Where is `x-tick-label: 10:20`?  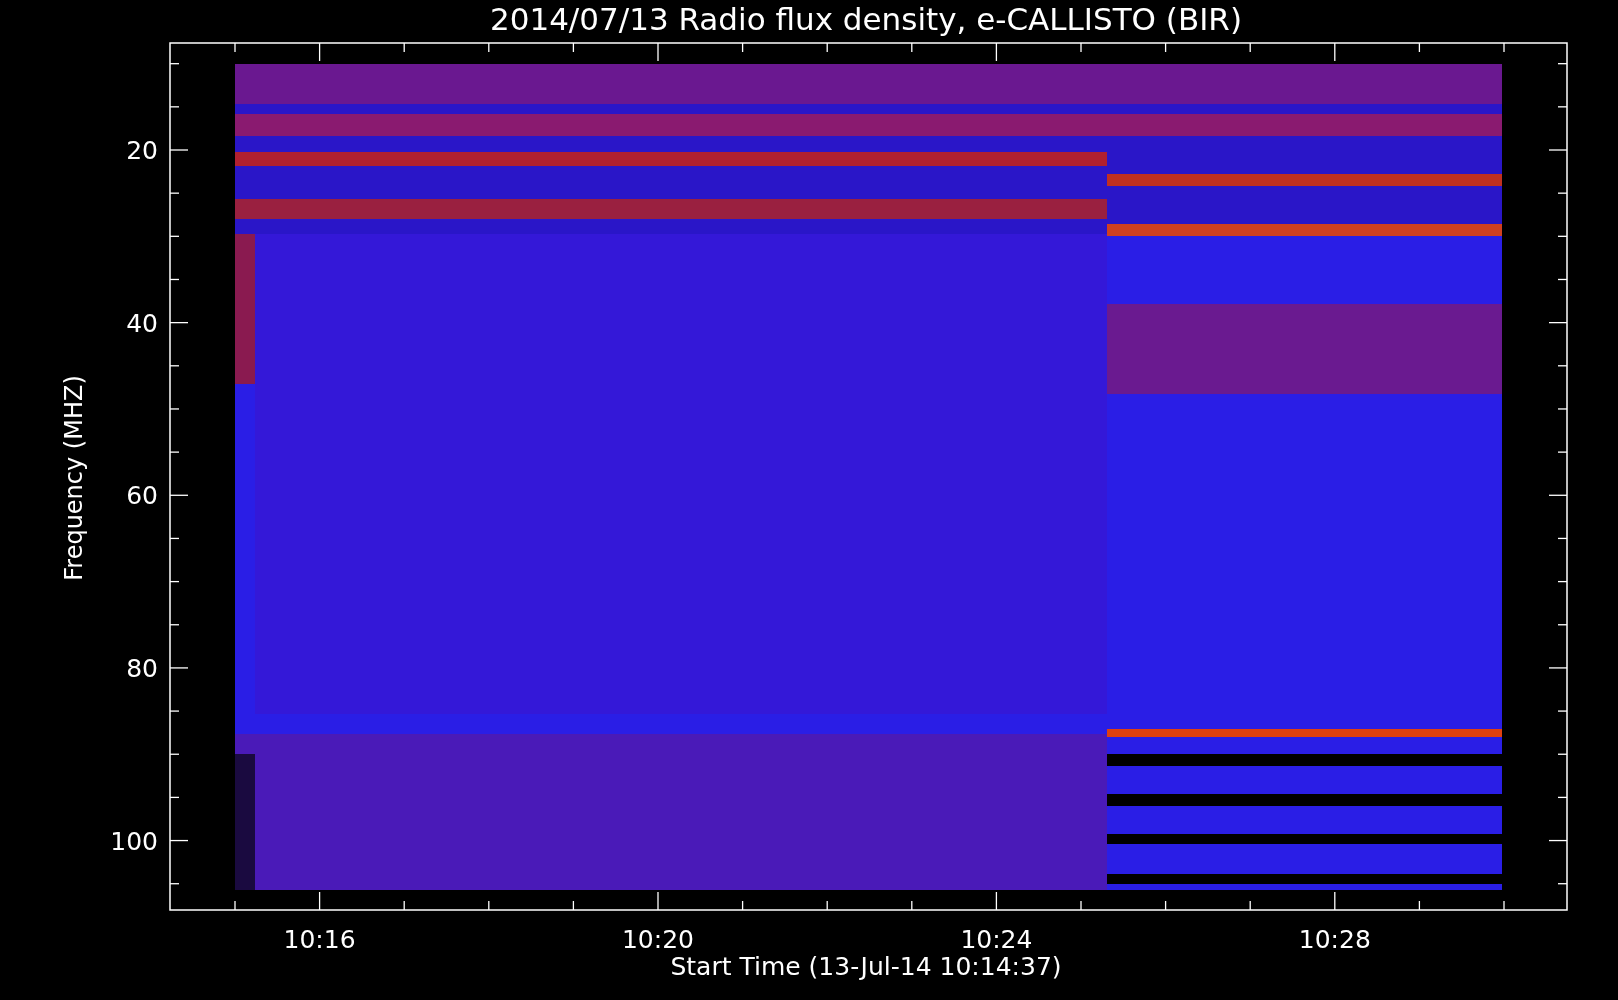 x-tick-label: 10:20 is located at coordinates (658, 939).